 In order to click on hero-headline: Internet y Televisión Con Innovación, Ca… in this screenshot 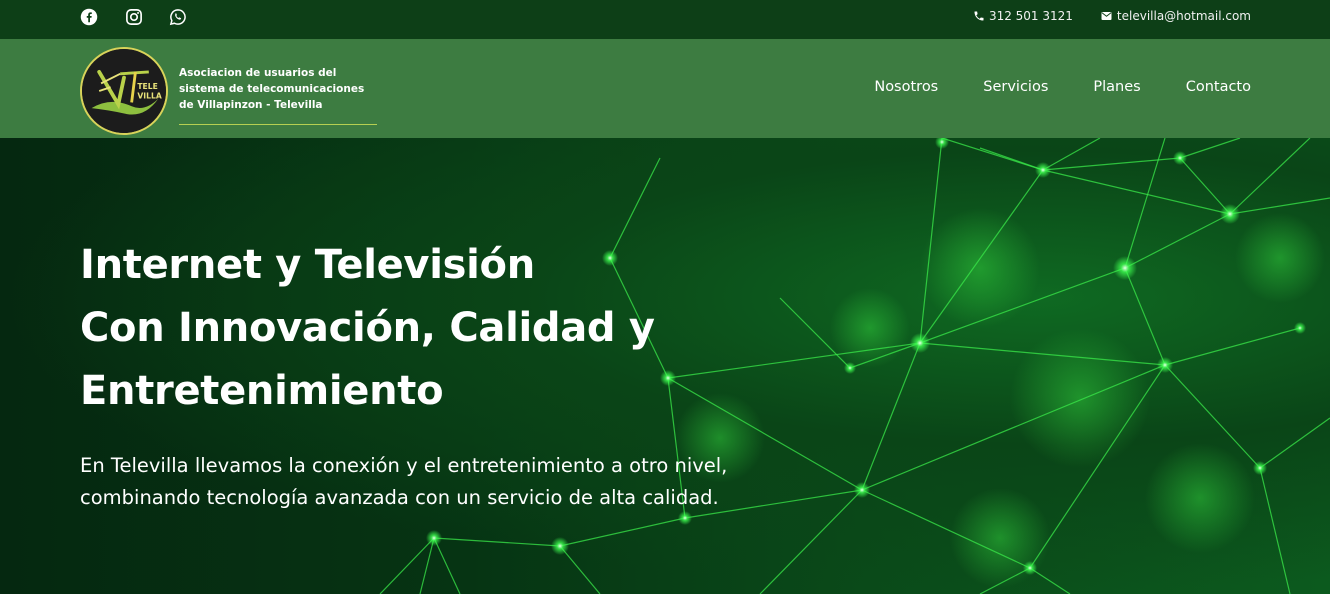, I will do `click(367, 328)`.